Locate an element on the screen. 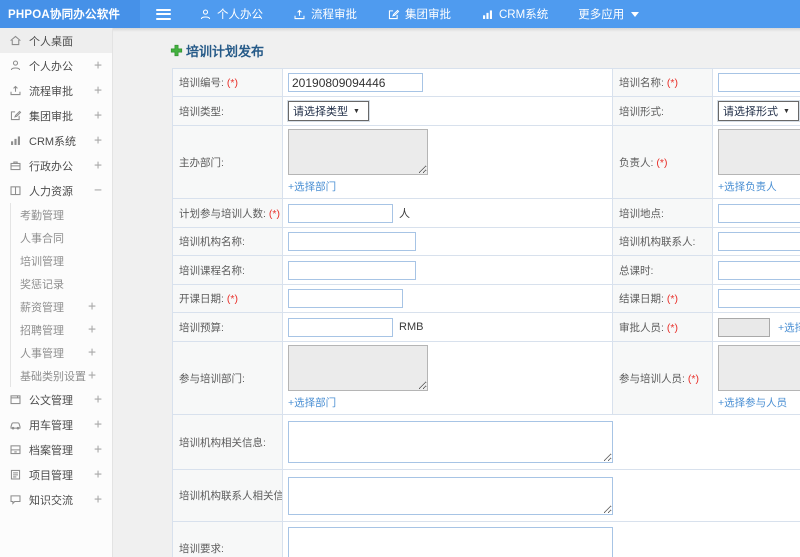  field-label: 培训地点: is located at coordinates (641, 213).